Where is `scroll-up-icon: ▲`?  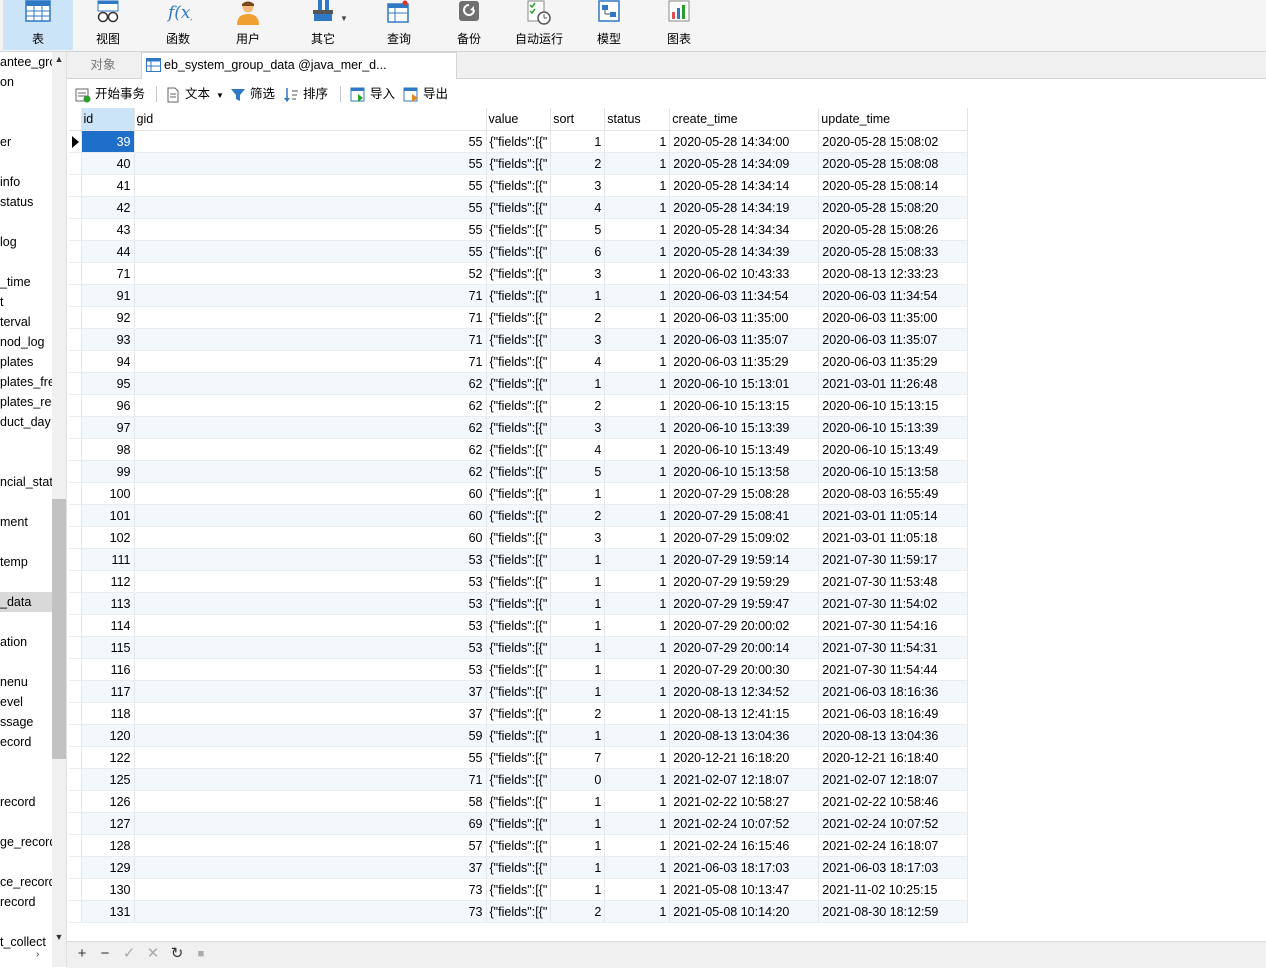
scroll-up-icon: ▲ is located at coordinates (59, 60).